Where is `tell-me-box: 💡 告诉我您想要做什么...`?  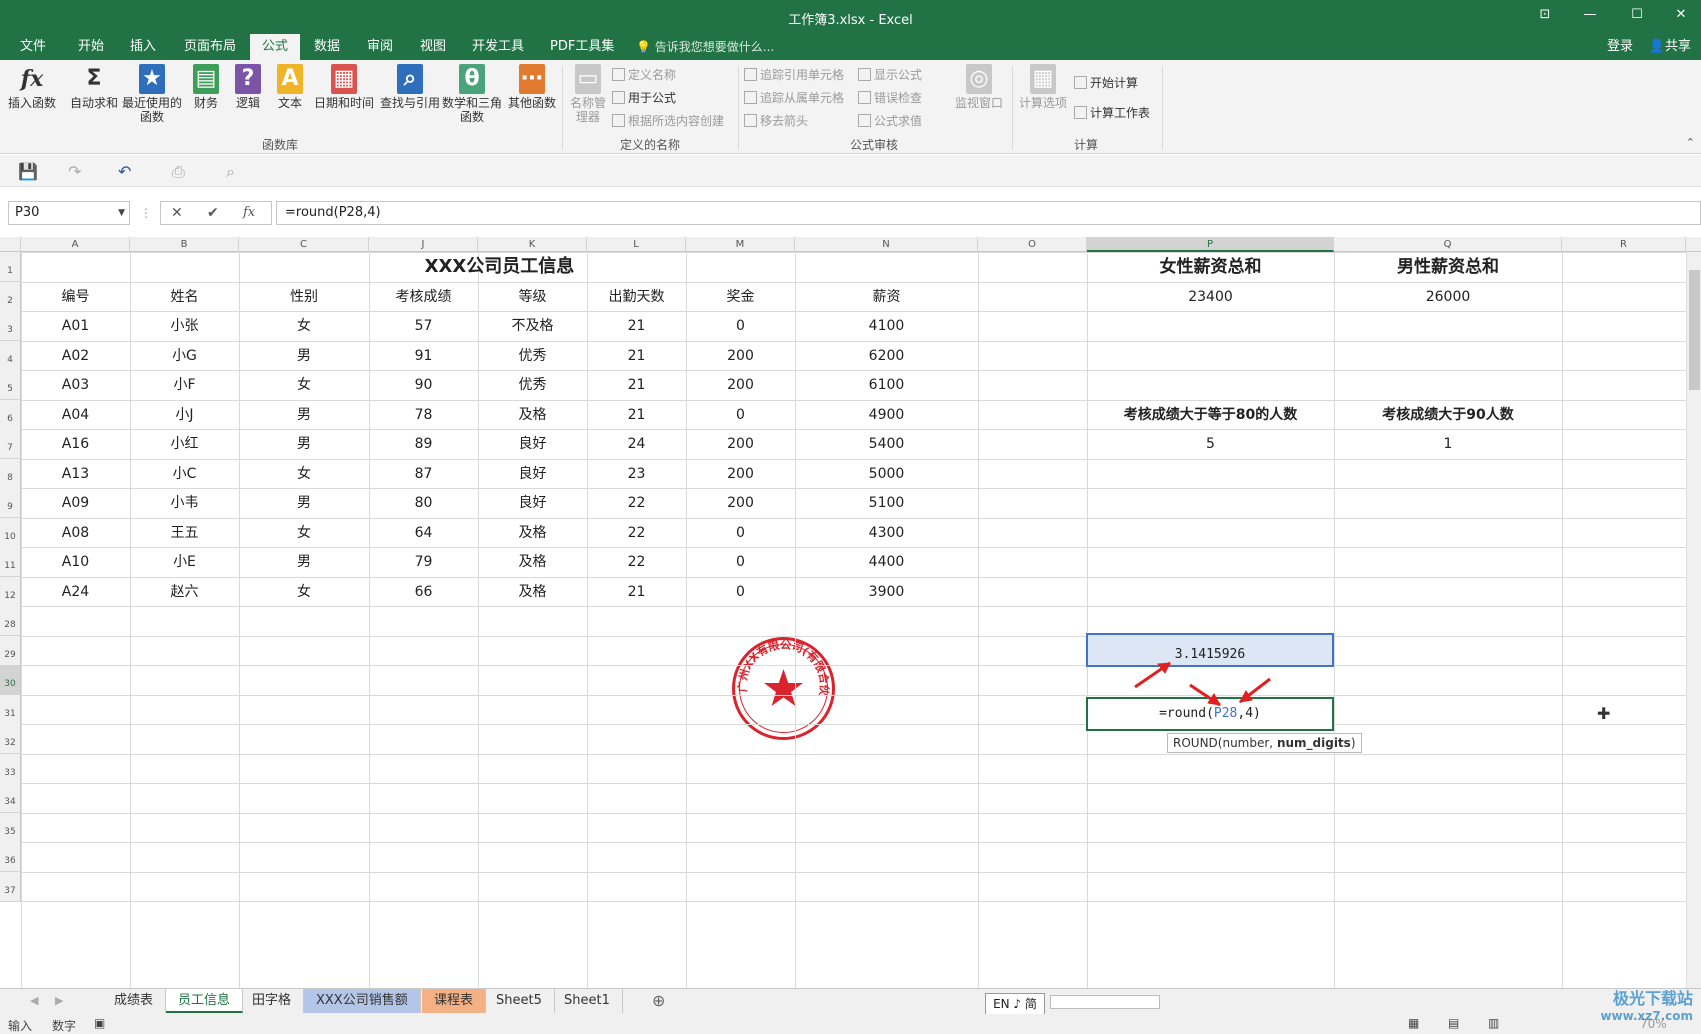
tell-me-box: 💡 告诉我您想要做什么... is located at coordinates (705, 47).